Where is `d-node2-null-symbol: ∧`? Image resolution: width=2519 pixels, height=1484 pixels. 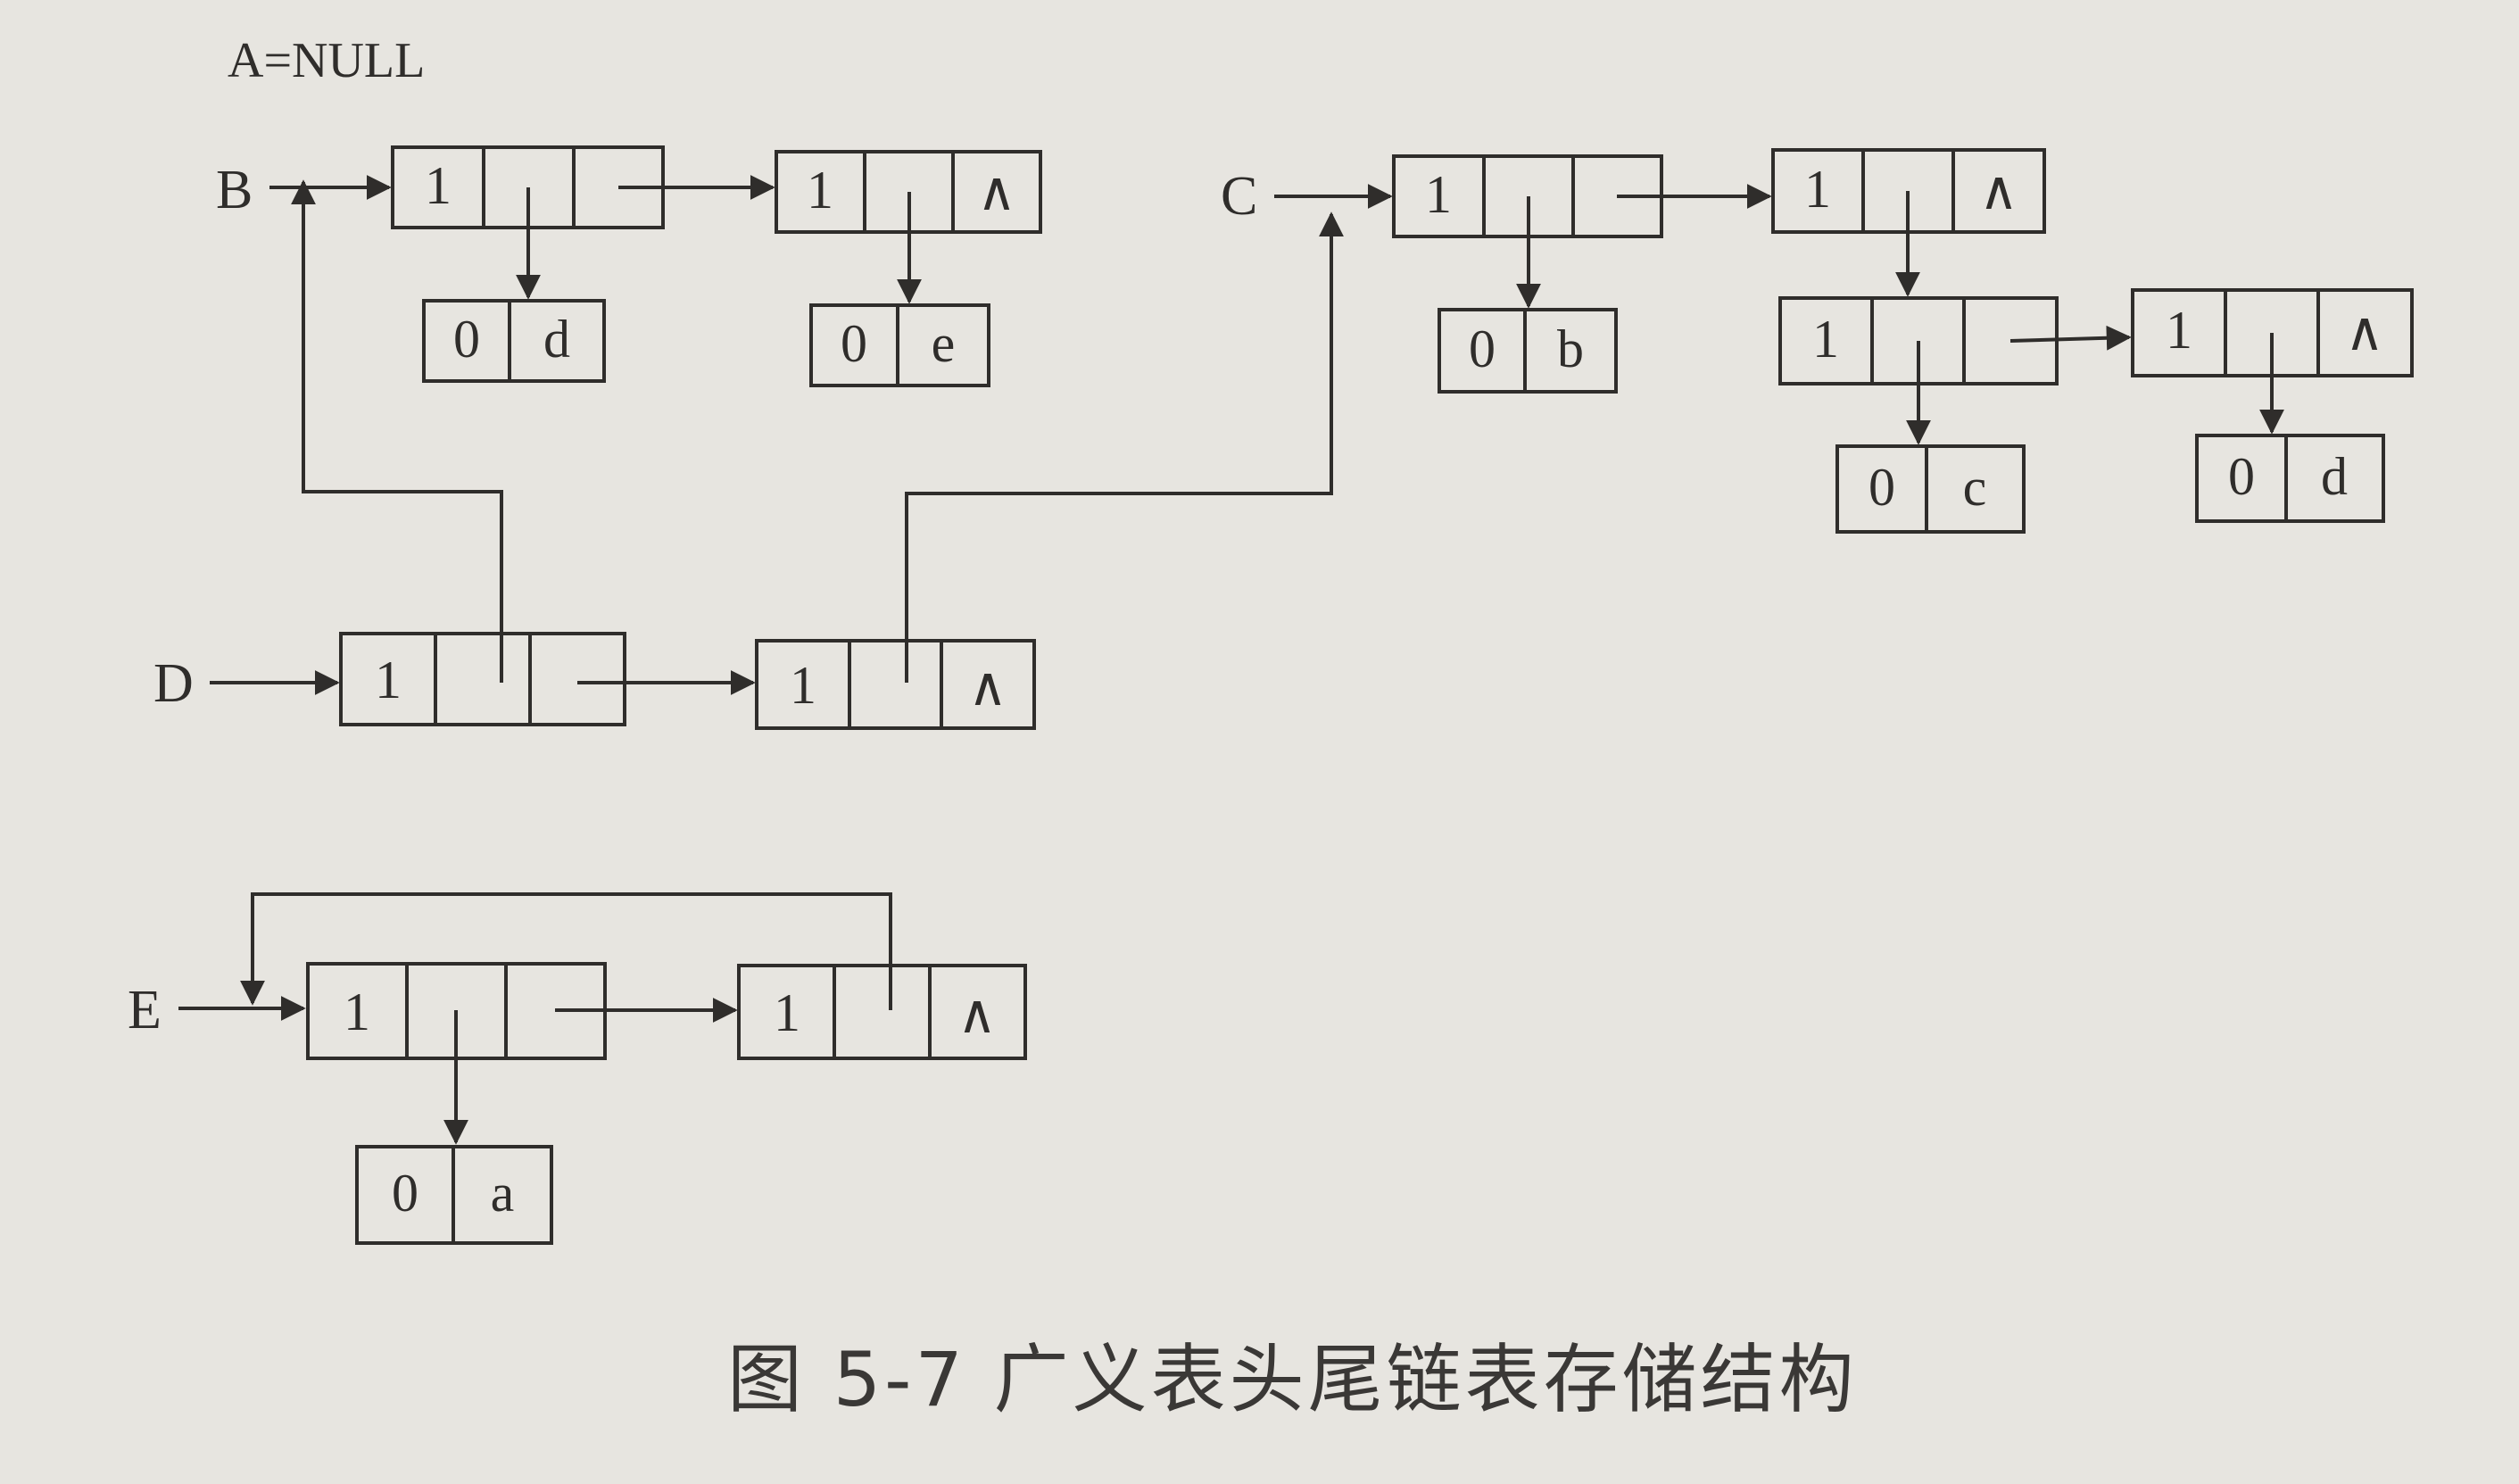
d-node2-null-symbol: ∧ is located at coordinates (987, 687).